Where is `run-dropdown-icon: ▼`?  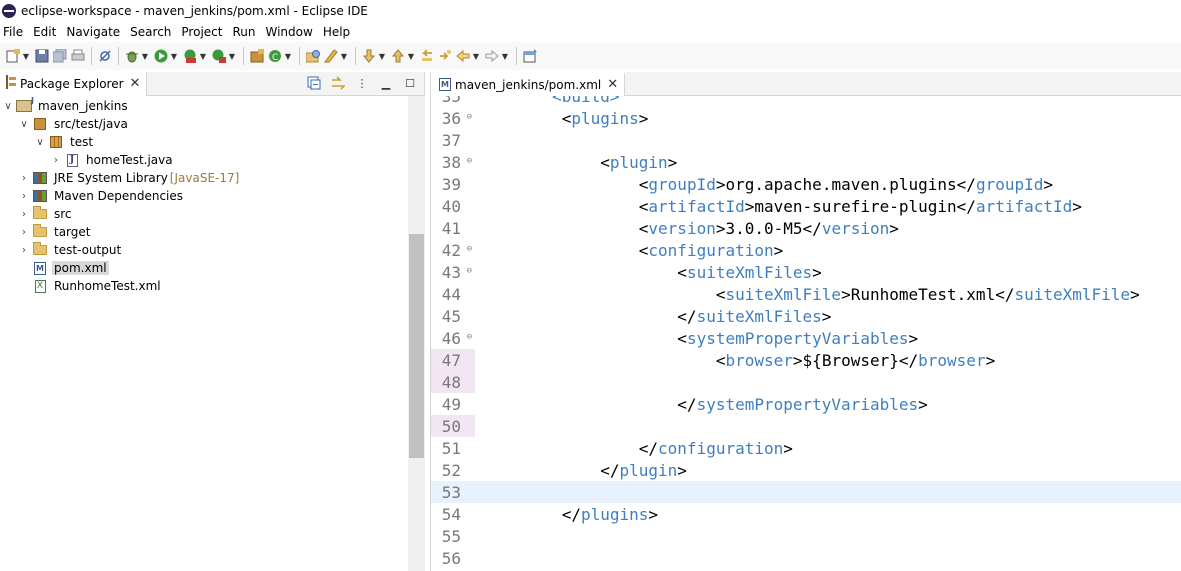 run-dropdown-icon: ▼ is located at coordinates (174, 56).